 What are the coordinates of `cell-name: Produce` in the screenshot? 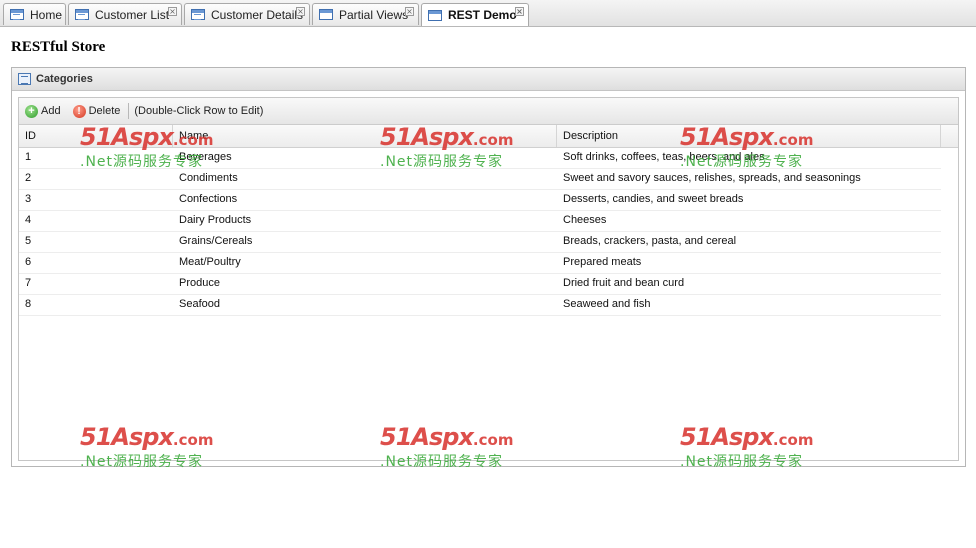 It's located at (199, 283).